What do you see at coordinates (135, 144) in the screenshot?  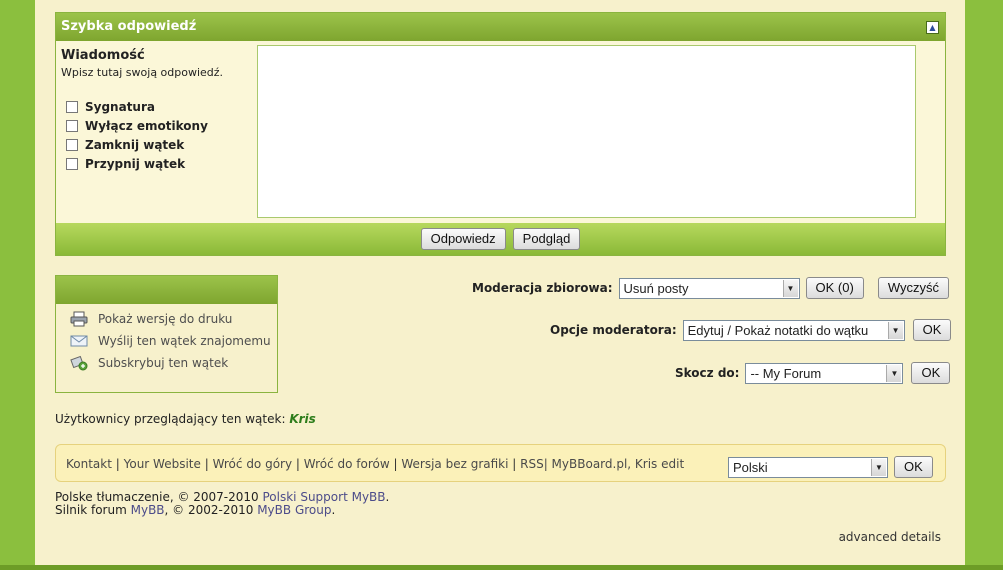 I see `option-label: Zamknij wątek` at bounding box center [135, 144].